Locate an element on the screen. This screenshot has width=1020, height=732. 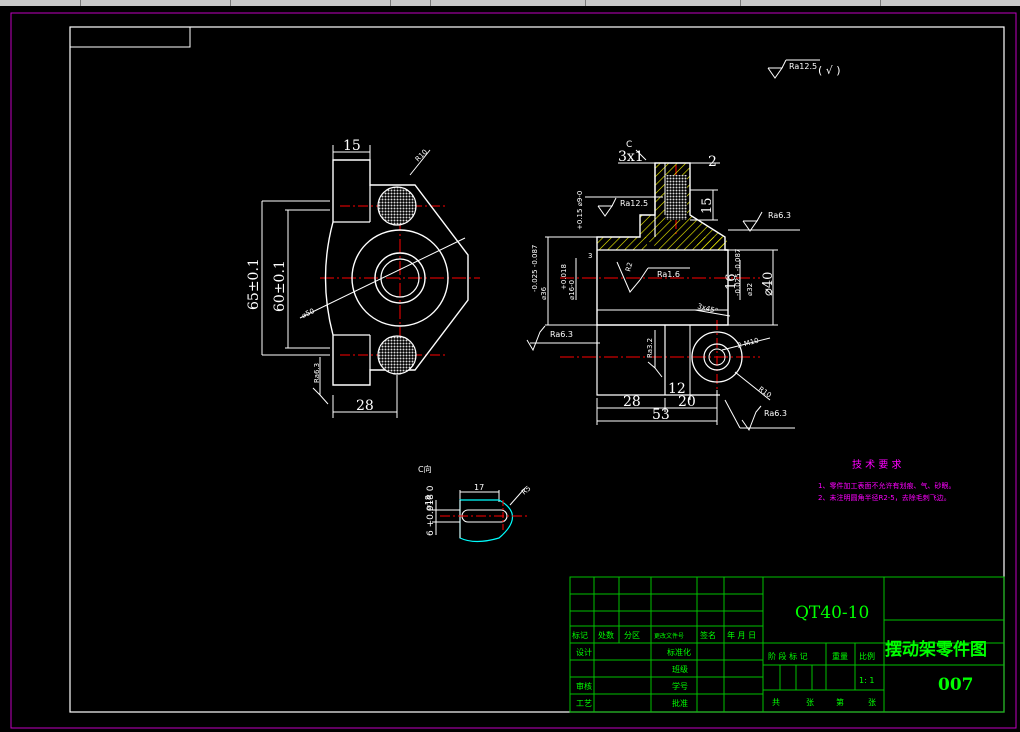
dim-28: 28 is located at coordinates (365, 406).